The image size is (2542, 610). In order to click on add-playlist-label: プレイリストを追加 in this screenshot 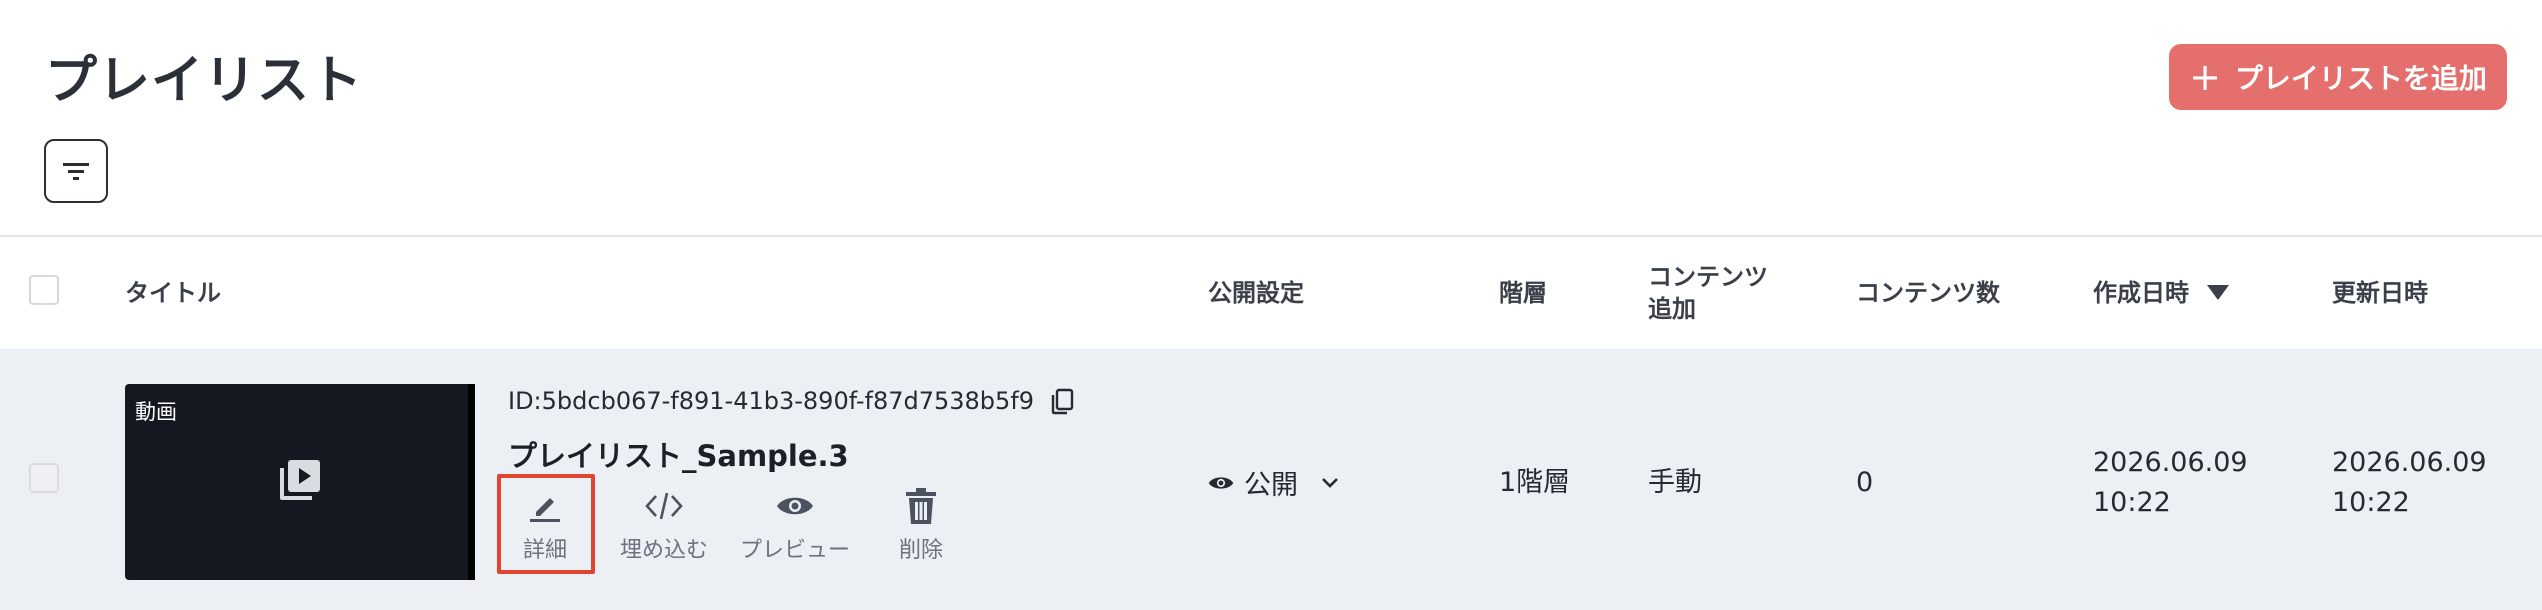, I will do `click(2360, 78)`.